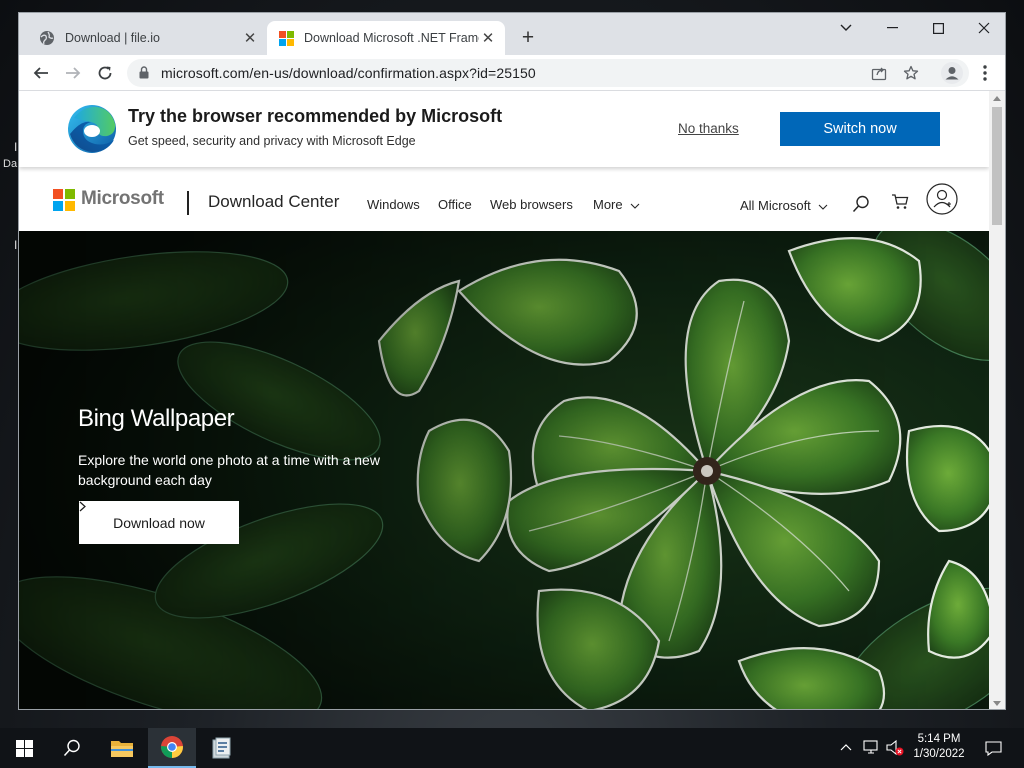 The width and height of the screenshot is (1024, 768). I want to click on tab-search-button, so click(846, 28).